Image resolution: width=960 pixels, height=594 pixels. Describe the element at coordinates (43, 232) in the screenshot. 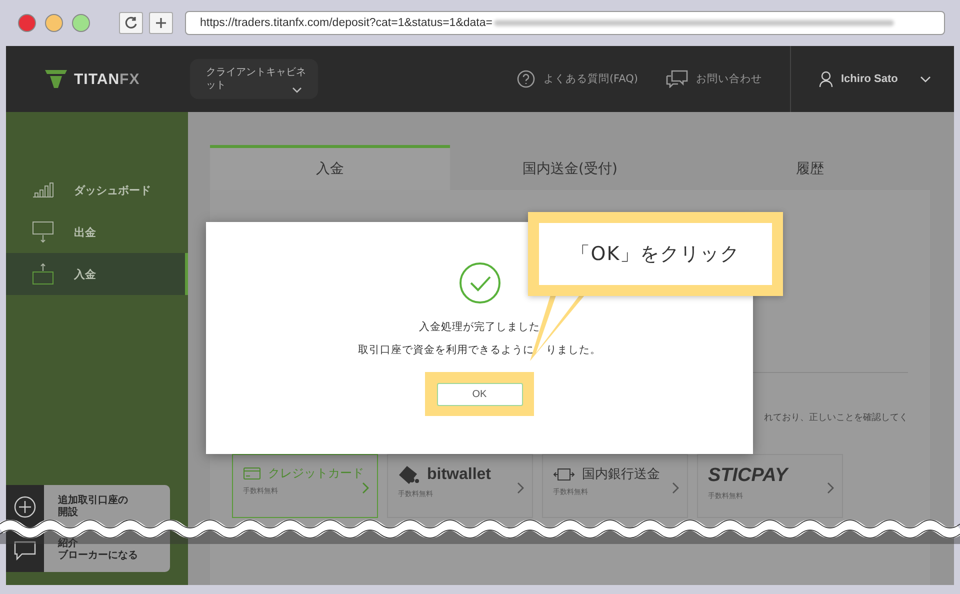

I see `cash-down-icon` at that location.